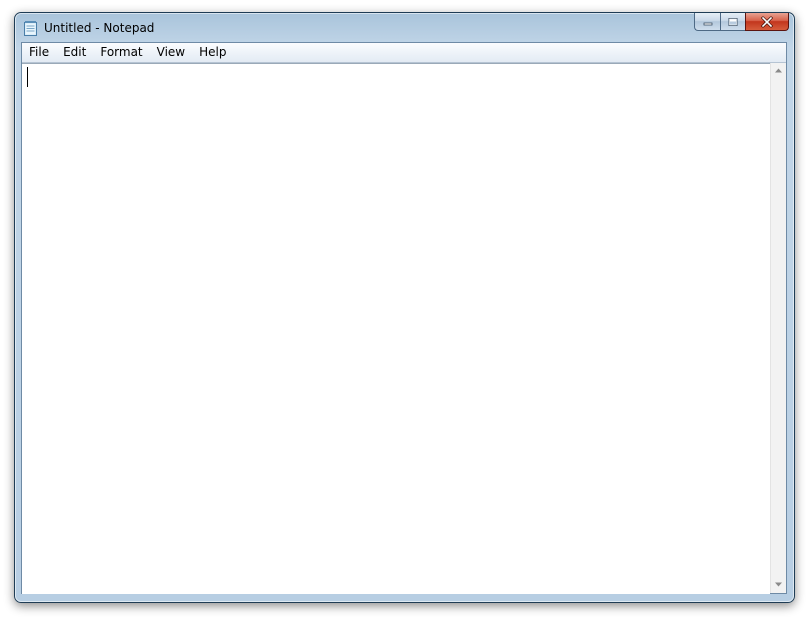 Image resolution: width=812 pixels, height=619 pixels. I want to click on scroll-up-arrow-icon, so click(778, 70).